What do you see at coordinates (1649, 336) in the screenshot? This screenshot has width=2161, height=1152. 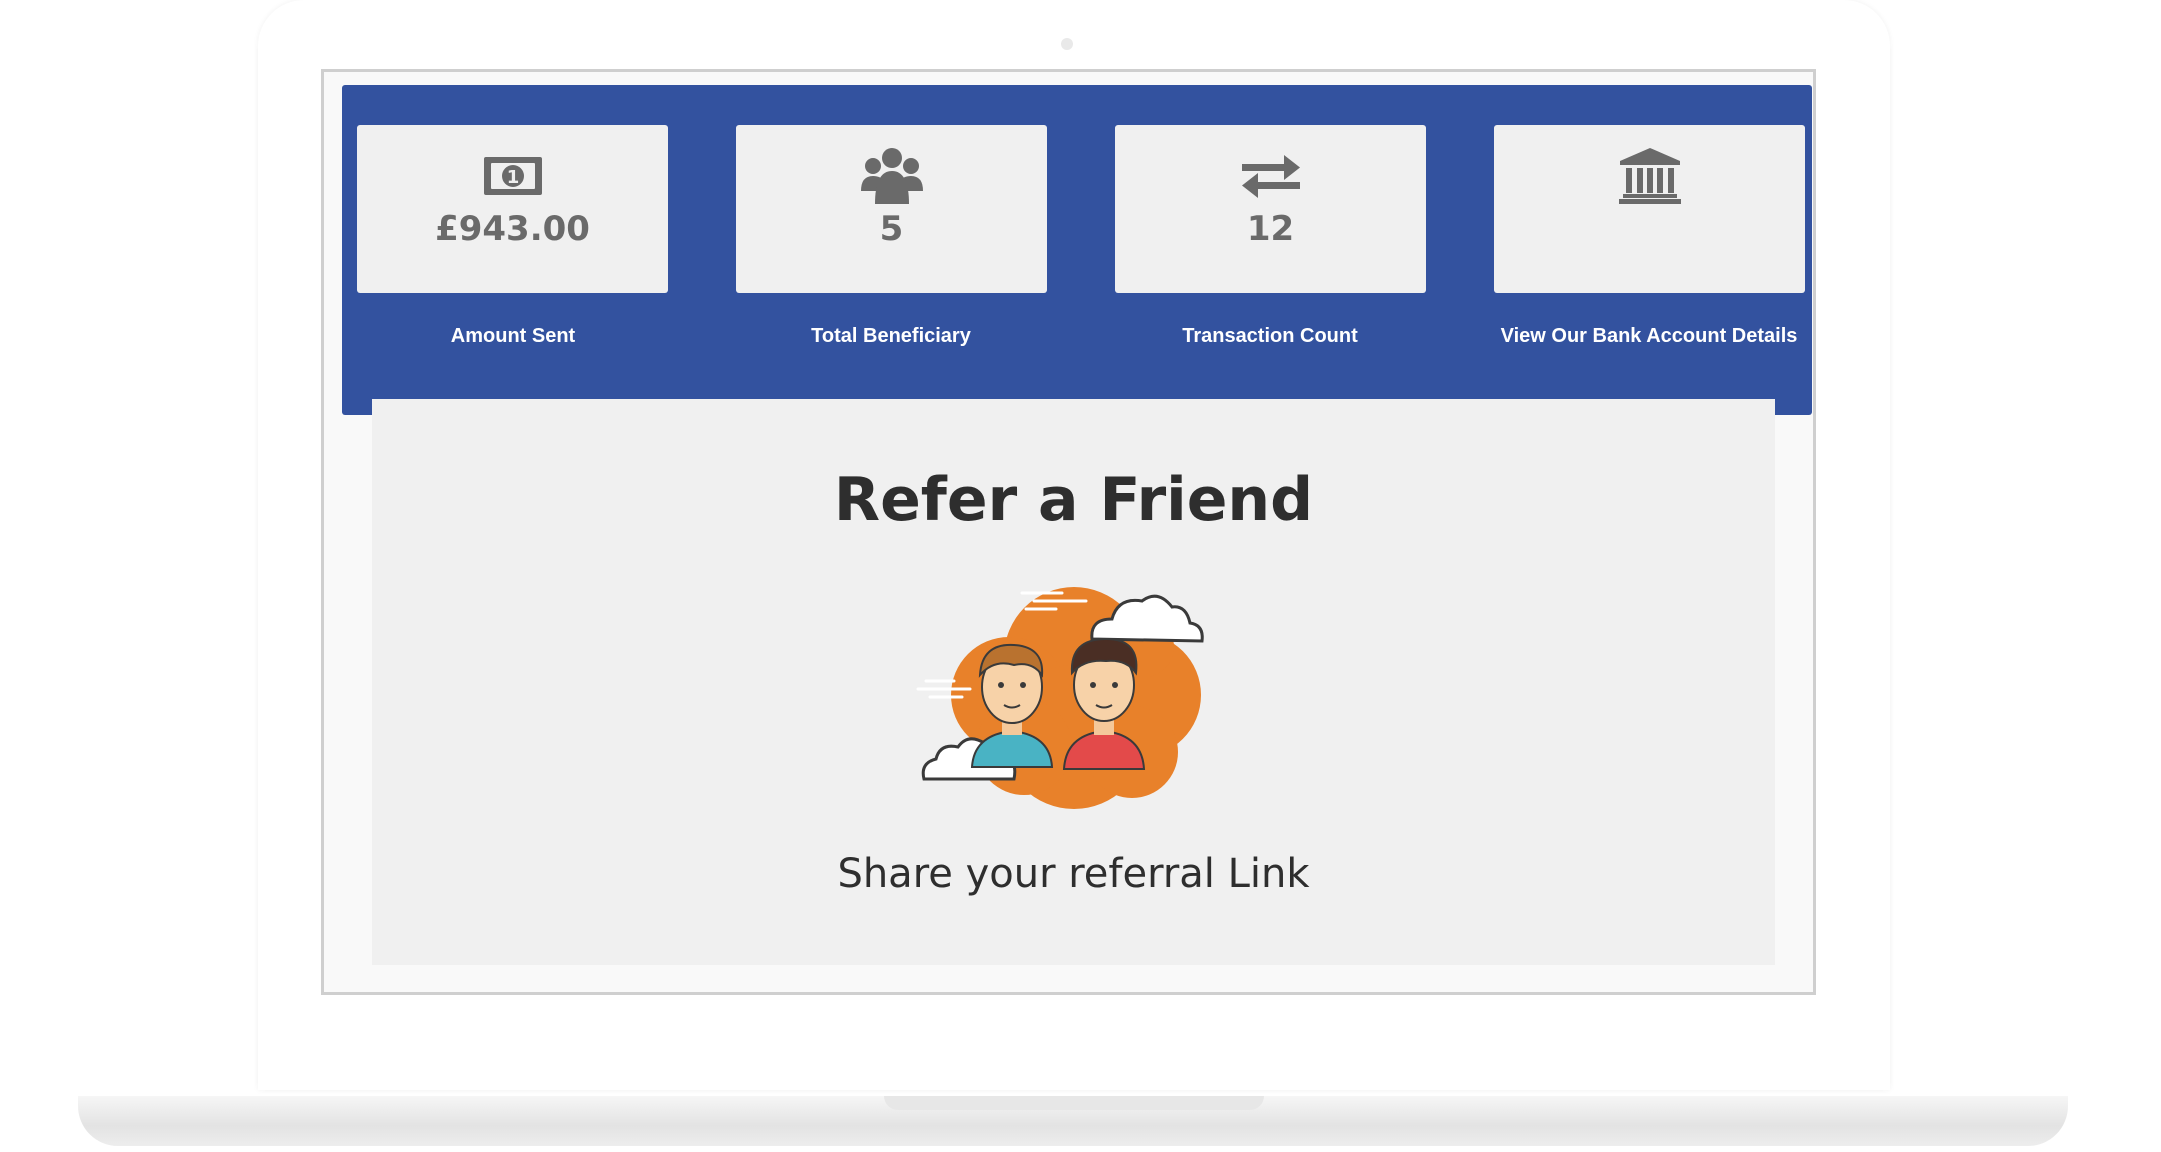 I see `bank-account-label: View Our Bank Account Details` at bounding box center [1649, 336].